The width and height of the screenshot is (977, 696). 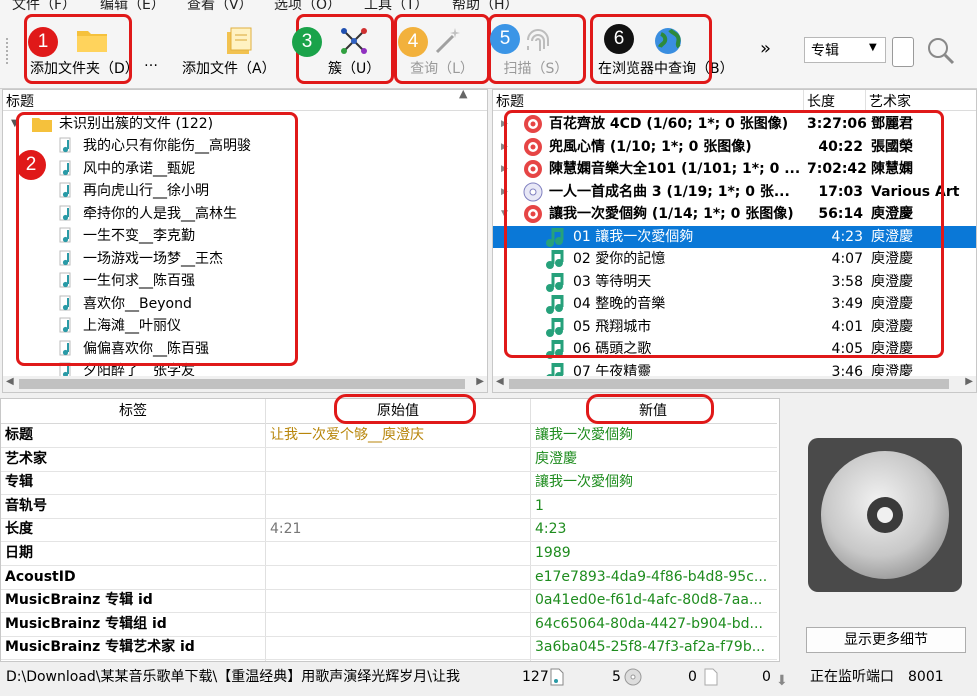 I want to click on cd-icon, so click(x=633, y=682).